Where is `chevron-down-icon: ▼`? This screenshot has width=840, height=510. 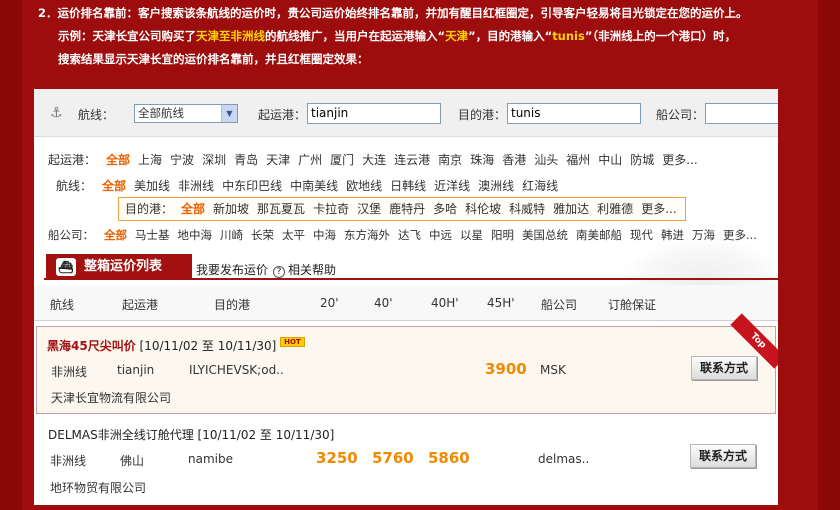 chevron-down-icon: ▼ is located at coordinates (229, 113).